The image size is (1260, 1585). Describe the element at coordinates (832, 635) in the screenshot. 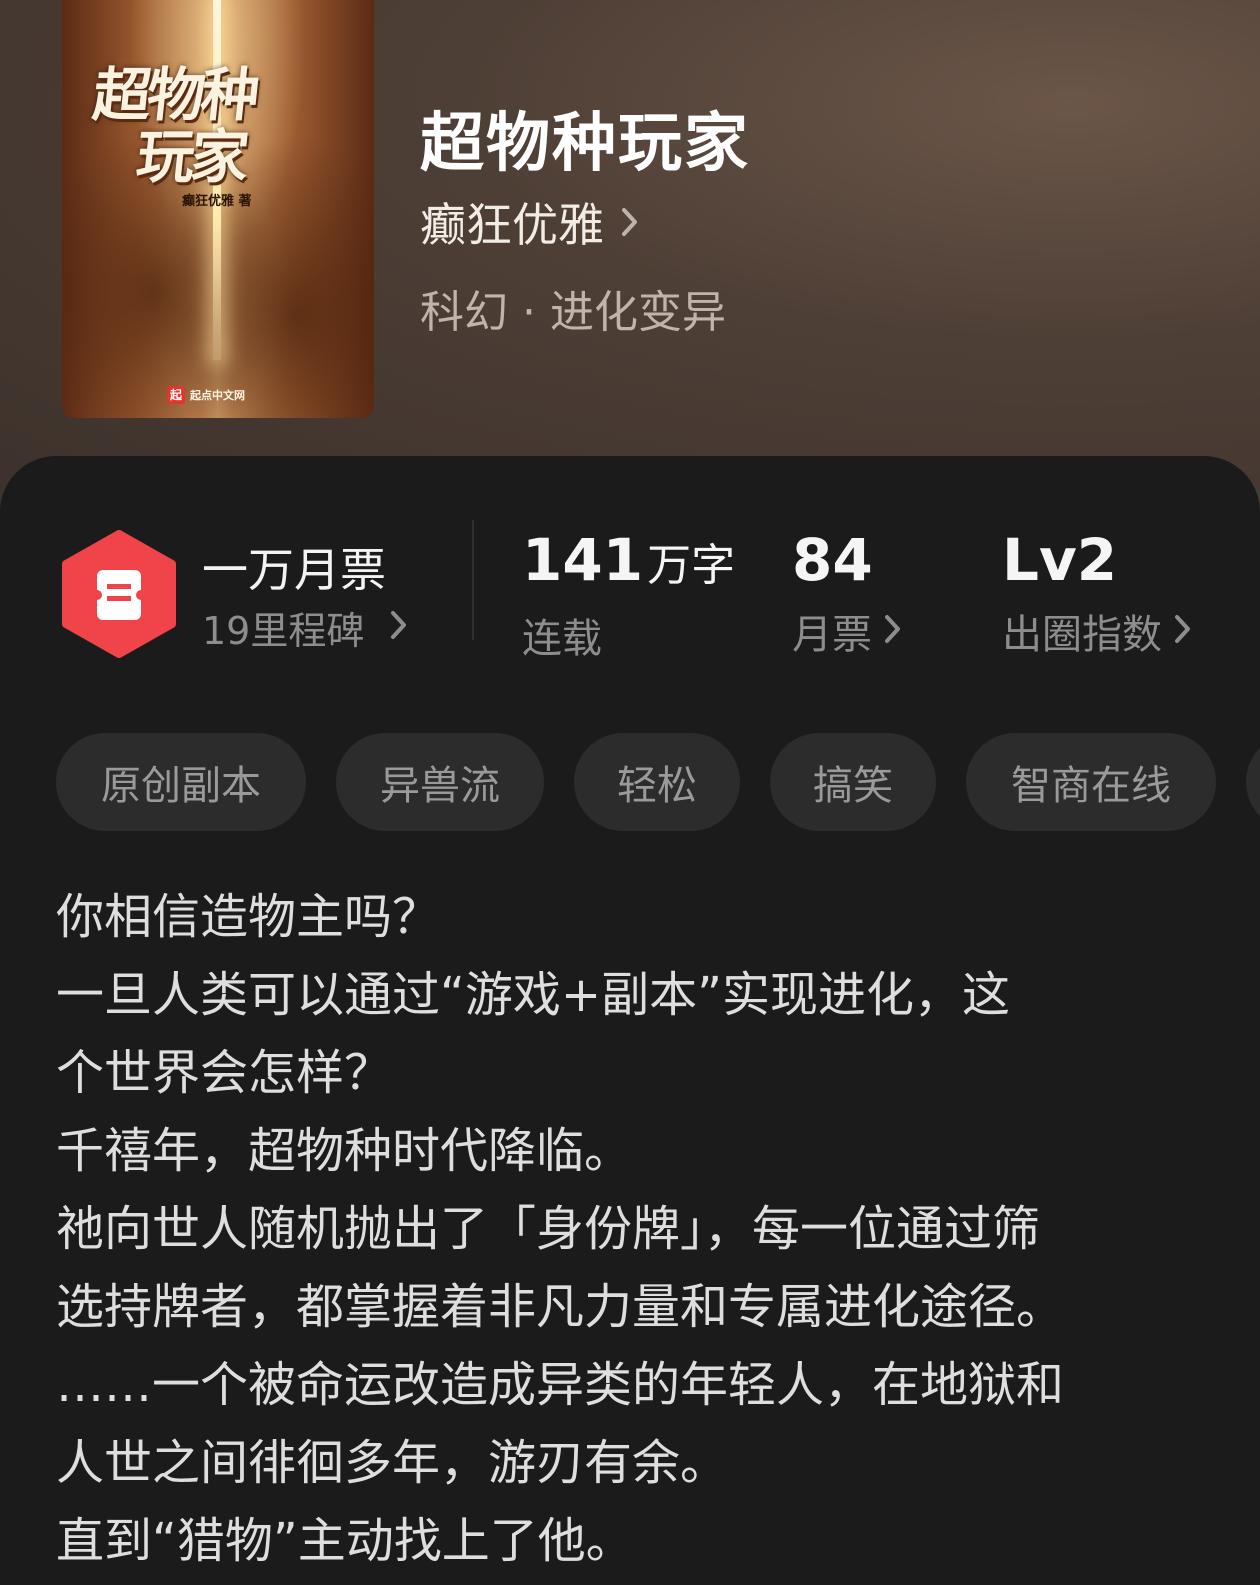

I see `monthly-tickets-label: 月票` at that location.